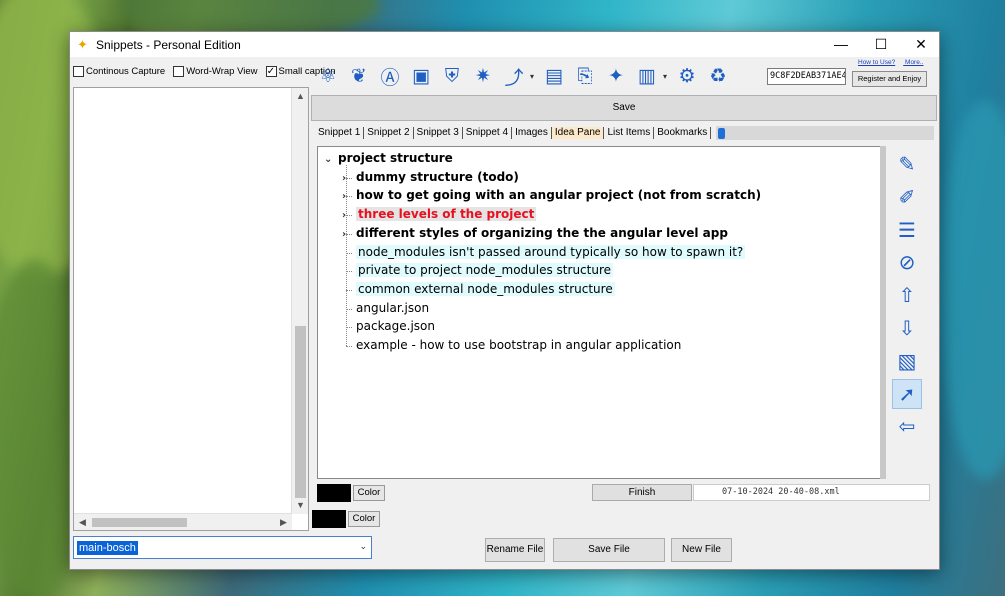 Image resolution: width=1005 pixels, height=596 pixels. Describe the element at coordinates (911, 312) in the screenshot. I see `tree-action-strip: ✎ ✐ ☰ ⊘ ⇧ ⇩ ▧ ➚ ⇦` at that location.